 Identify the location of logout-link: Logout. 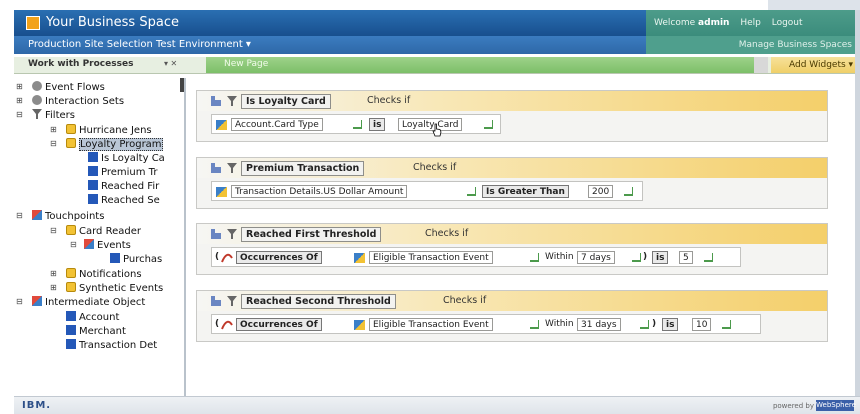
(787, 23).